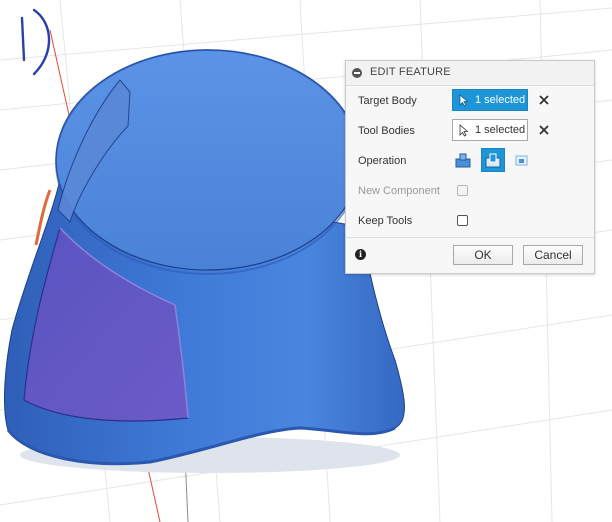  Describe the element at coordinates (500, 100) in the screenshot. I see `target-body-value: 1 selected` at that location.